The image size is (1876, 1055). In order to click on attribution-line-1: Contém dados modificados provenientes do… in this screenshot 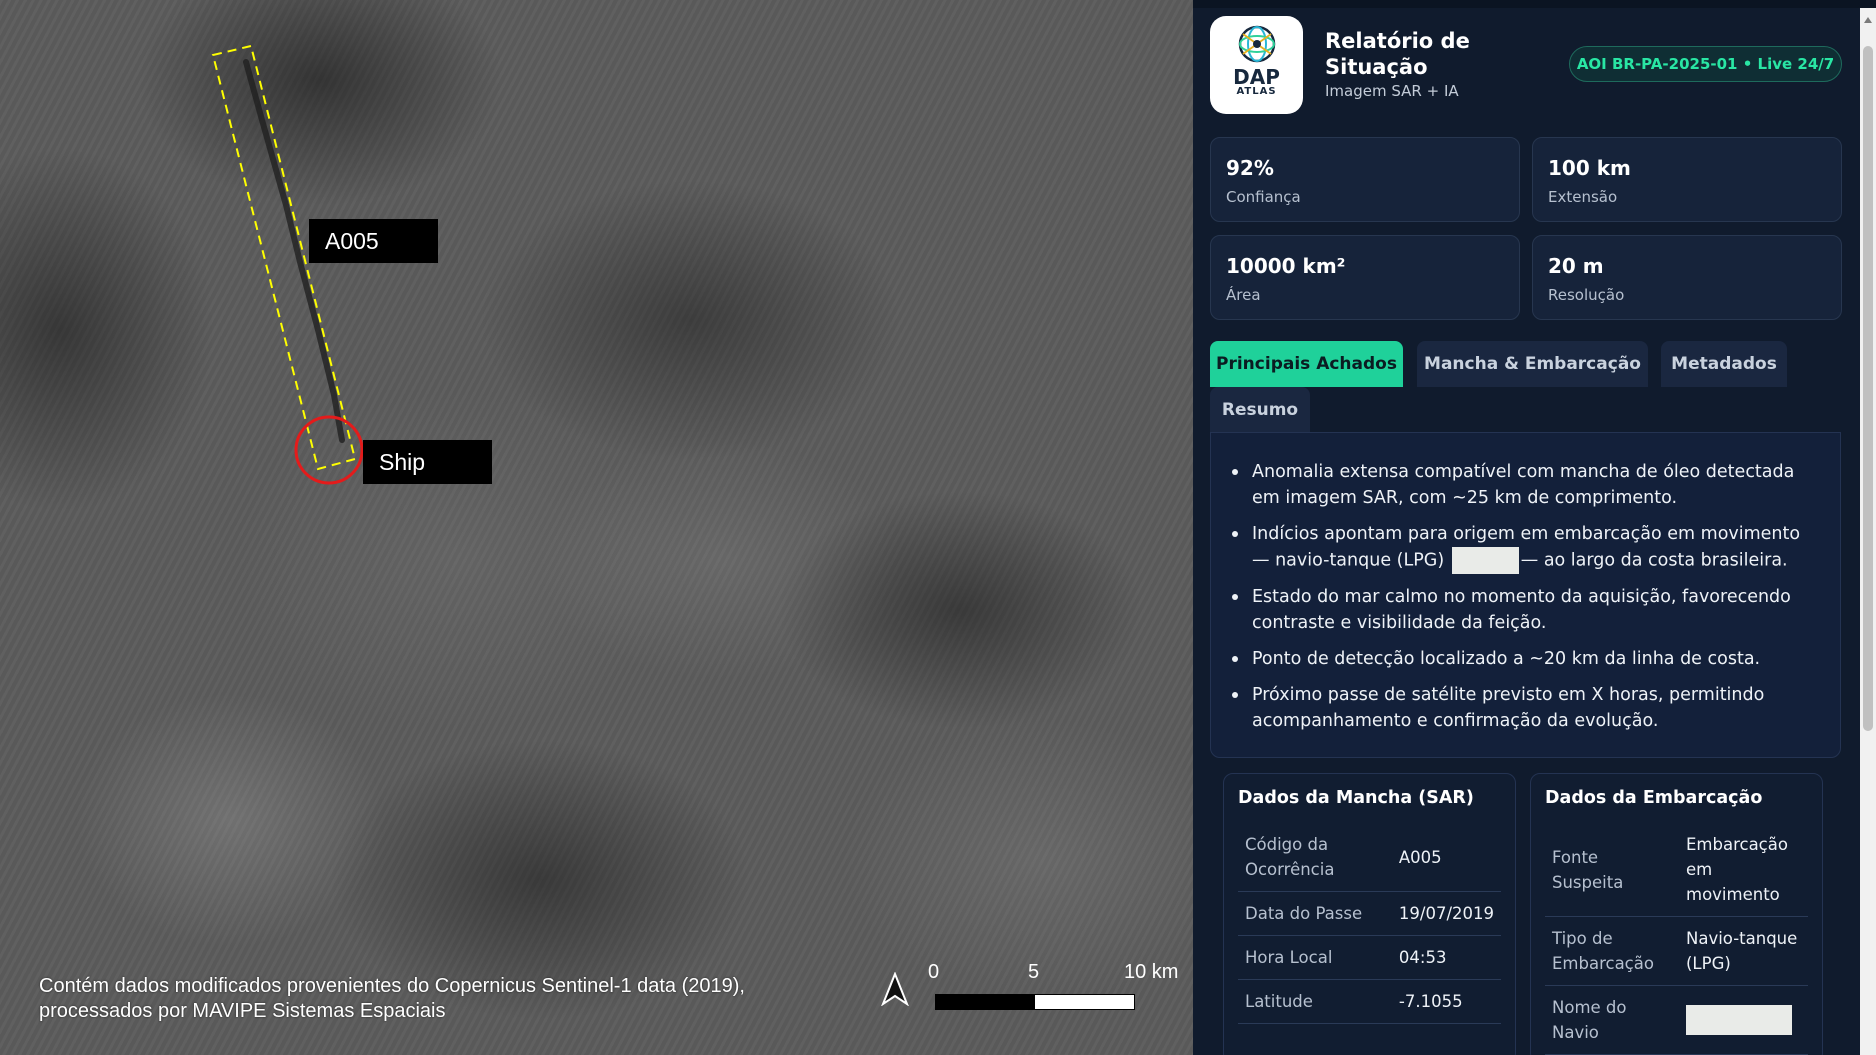, I will do `click(392, 986)`.